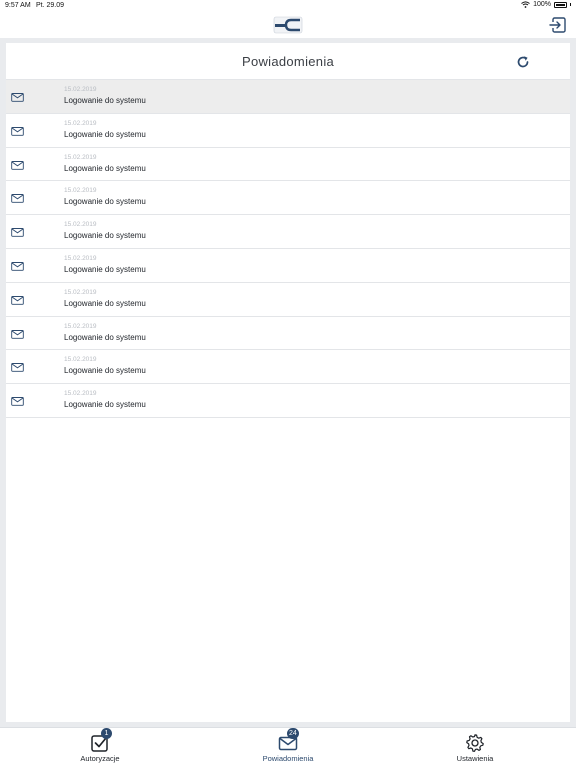  I want to click on tab-label: Powiadomienia, so click(288, 758).